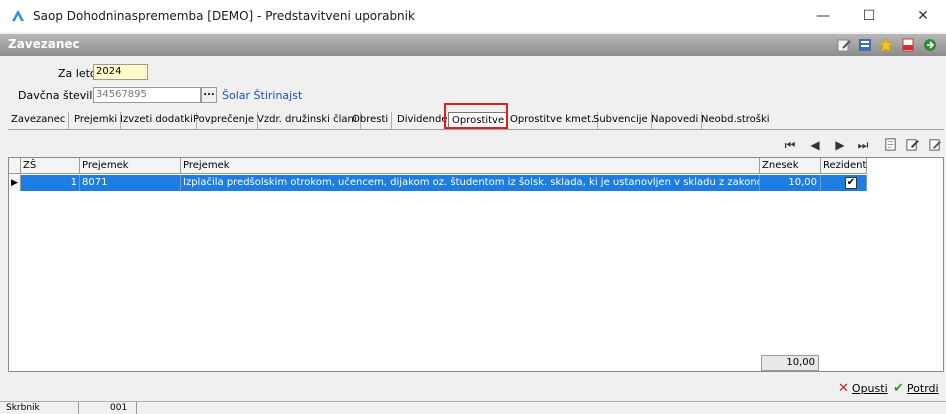  I want to click on tab-subvencije: Subvencije, so click(621, 121).